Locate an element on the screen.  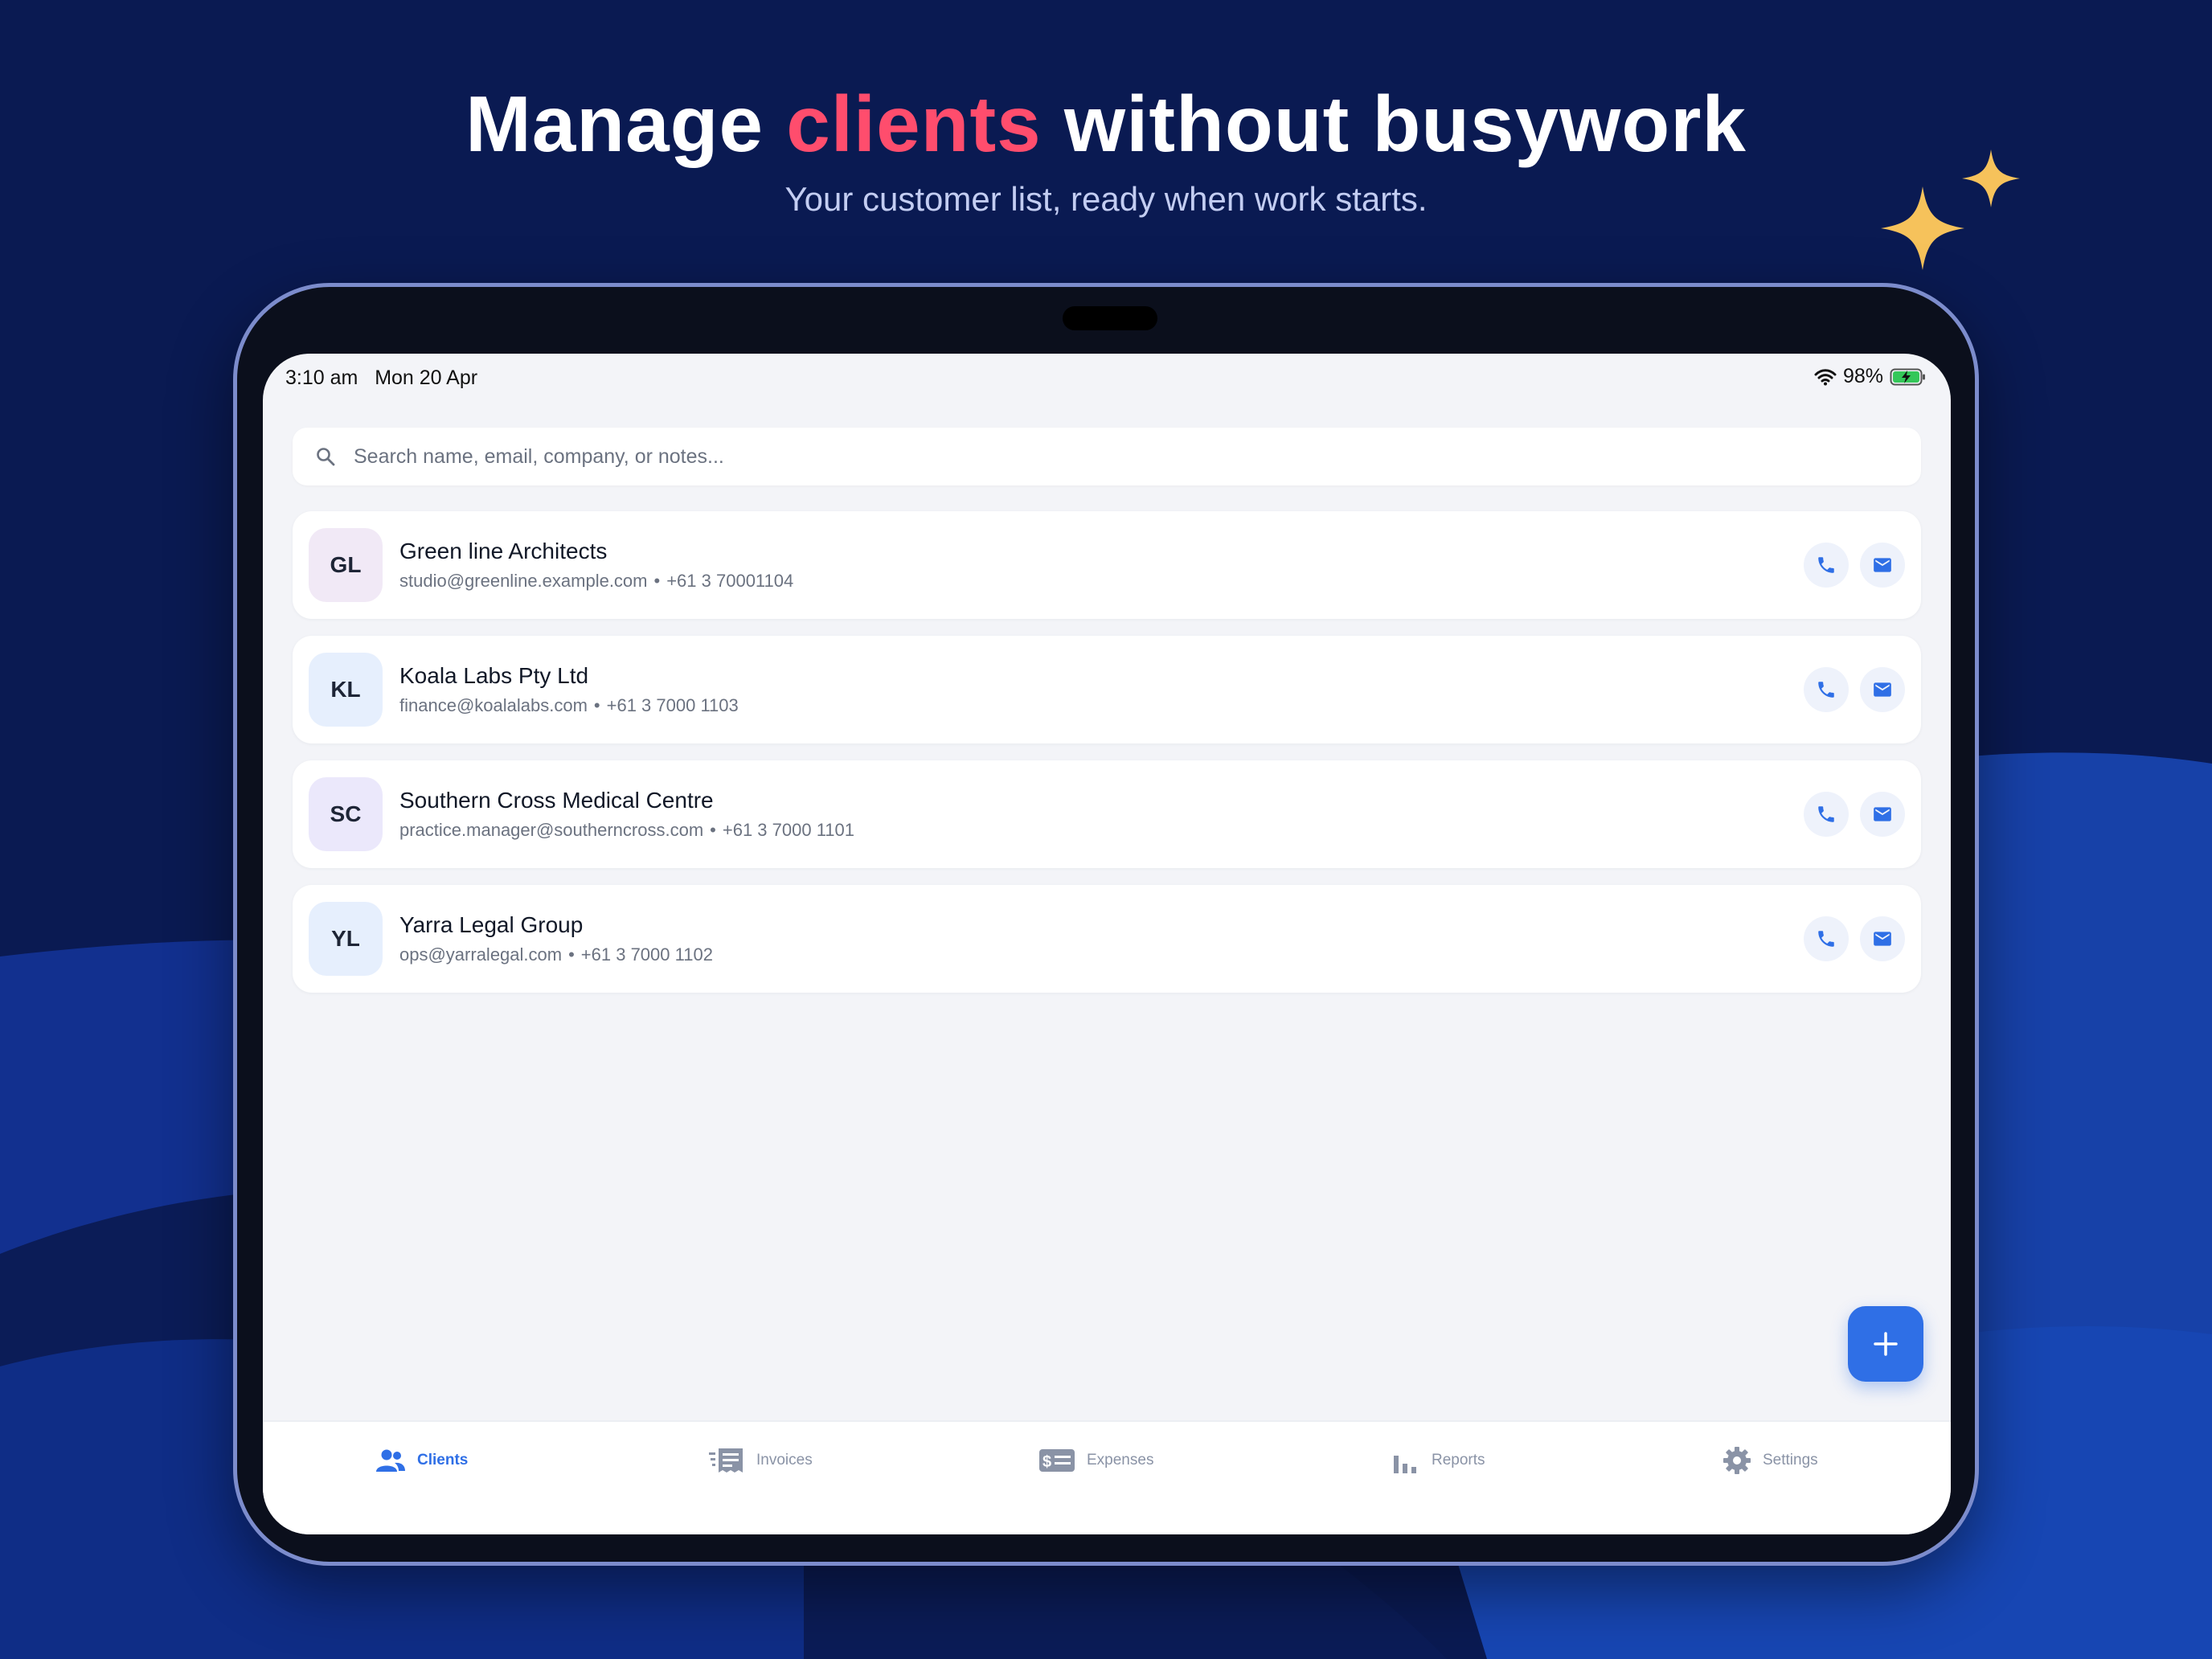
avatar: YL is located at coordinates (346, 939).